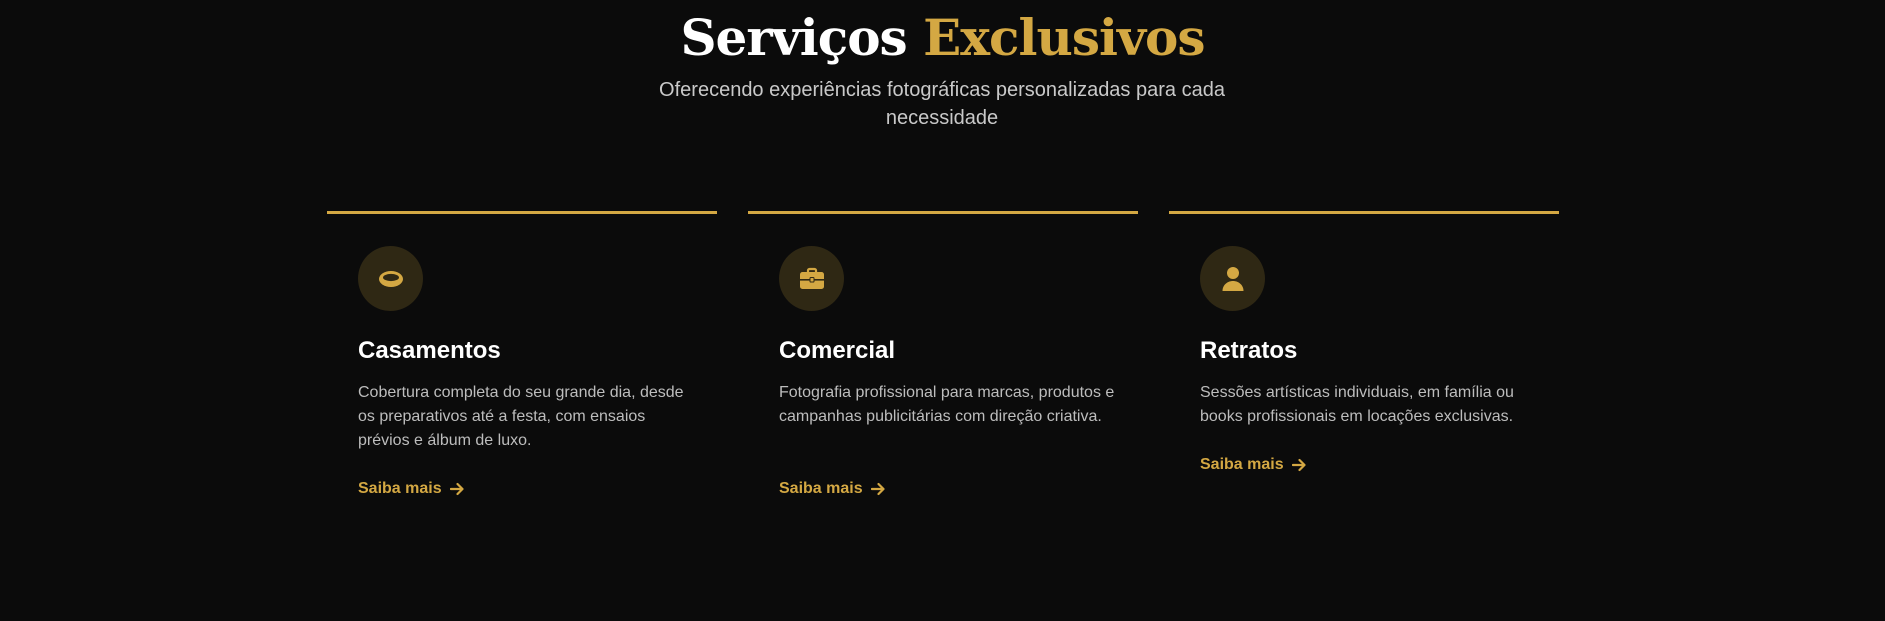  What do you see at coordinates (1232, 278) in the screenshot?
I see `user-icon` at bounding box center [1232, 278].